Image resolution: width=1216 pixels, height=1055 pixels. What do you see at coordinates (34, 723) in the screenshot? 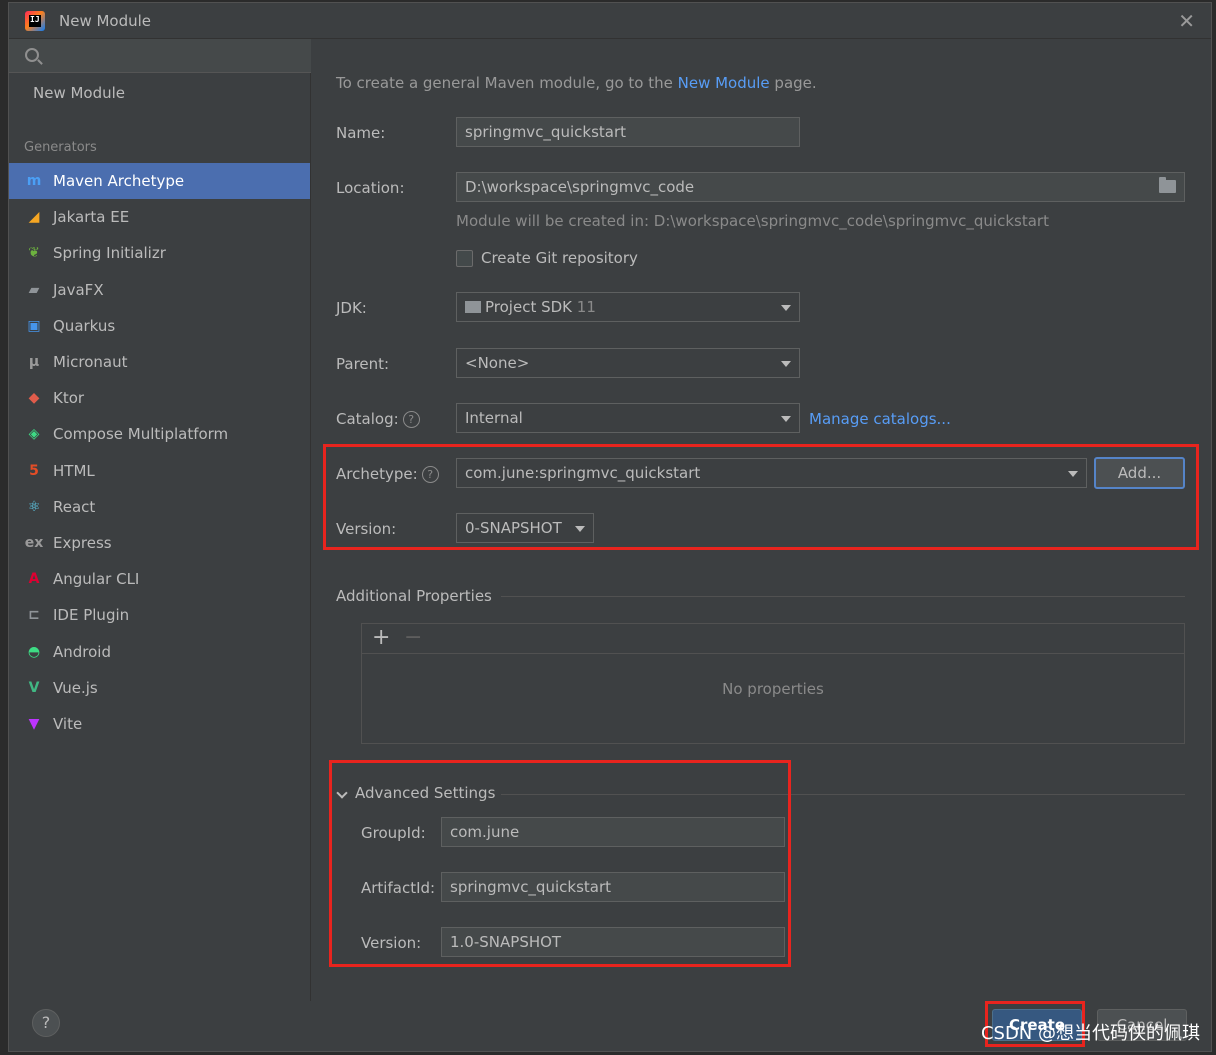
I see `vite-icon: ▼` at bounding box center [34, 723].